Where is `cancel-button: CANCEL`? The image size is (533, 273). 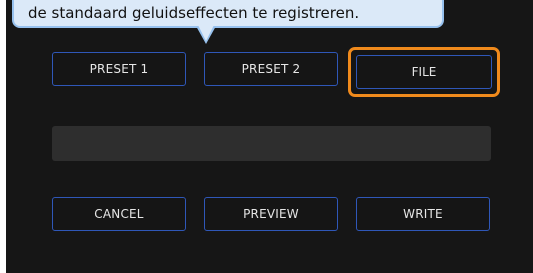
cancel-button: CANCEL is located at coordinates (119, 214).